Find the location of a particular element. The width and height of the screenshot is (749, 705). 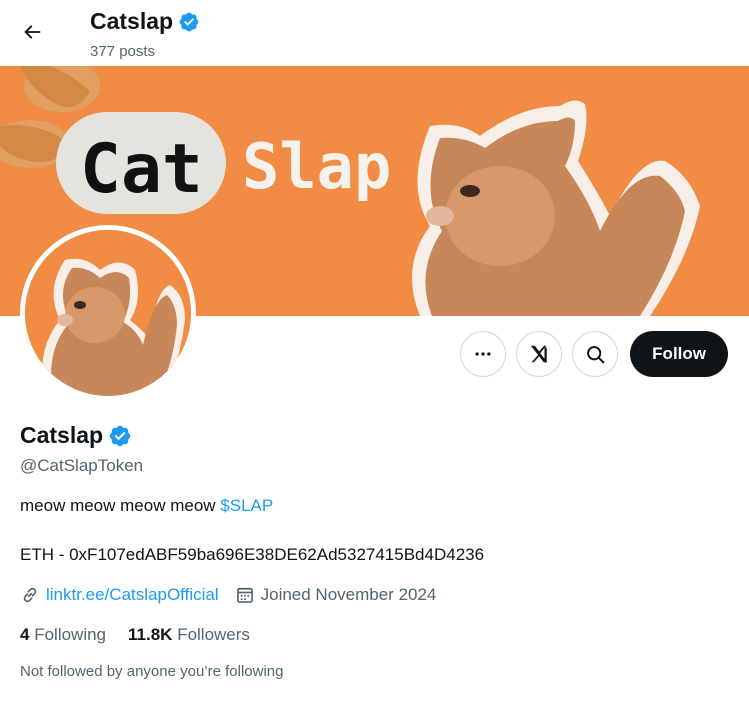

avatar-cat-art is located at coordinates (108, 313).